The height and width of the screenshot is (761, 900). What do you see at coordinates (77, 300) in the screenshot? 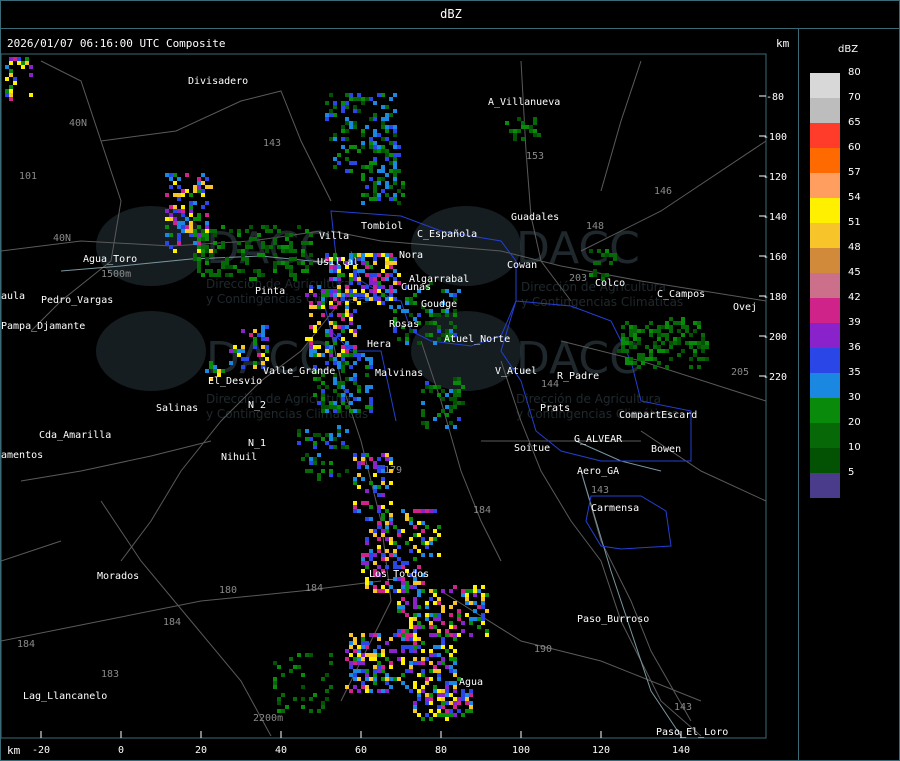
I see `place-label: Pedro_Vargas` at bounding box center [77, 300].